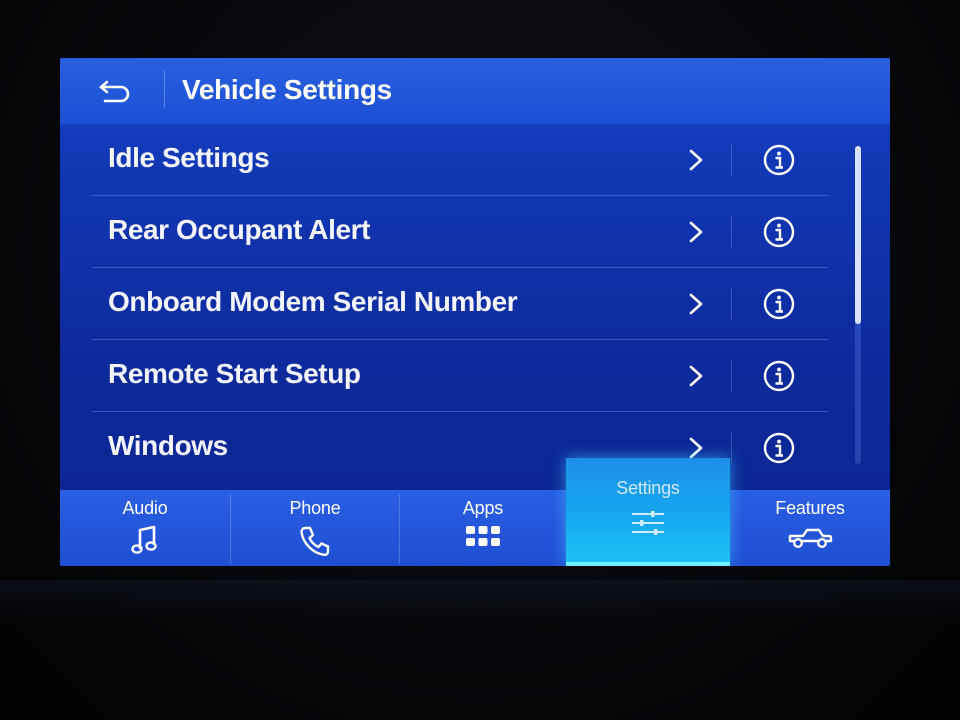 The image size is (960, 720). Describe the element at coordinates (648, 523) in the screenshot. I see `sliders-icon` at that location.